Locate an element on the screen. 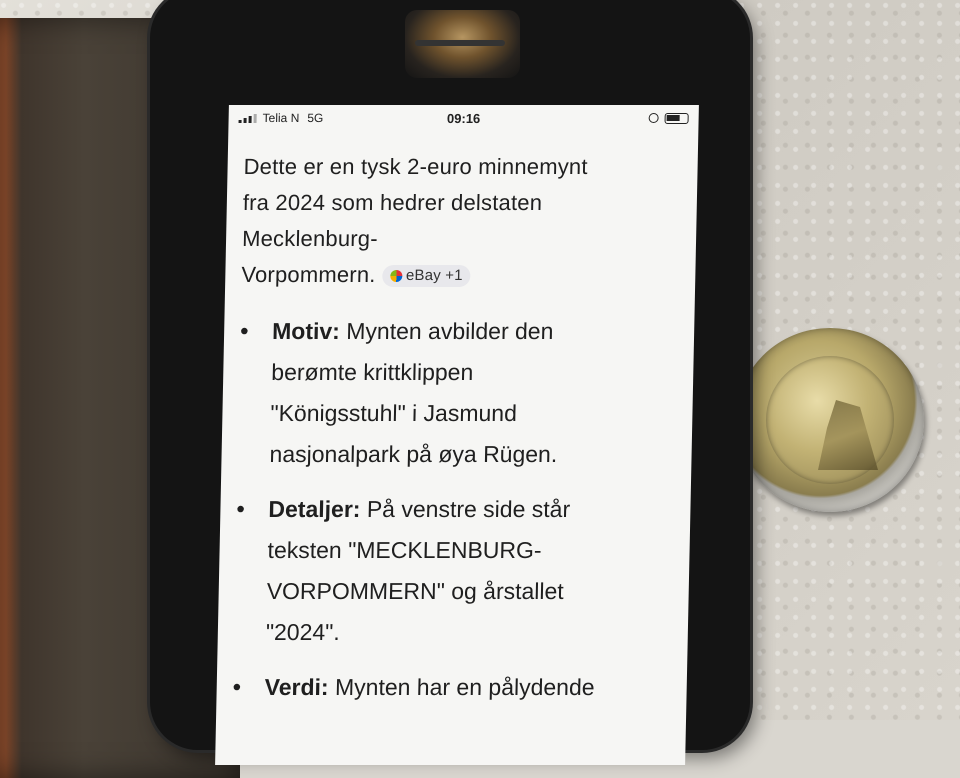  intro-line: Mecklenburg- is located at coordinates (310, 238).